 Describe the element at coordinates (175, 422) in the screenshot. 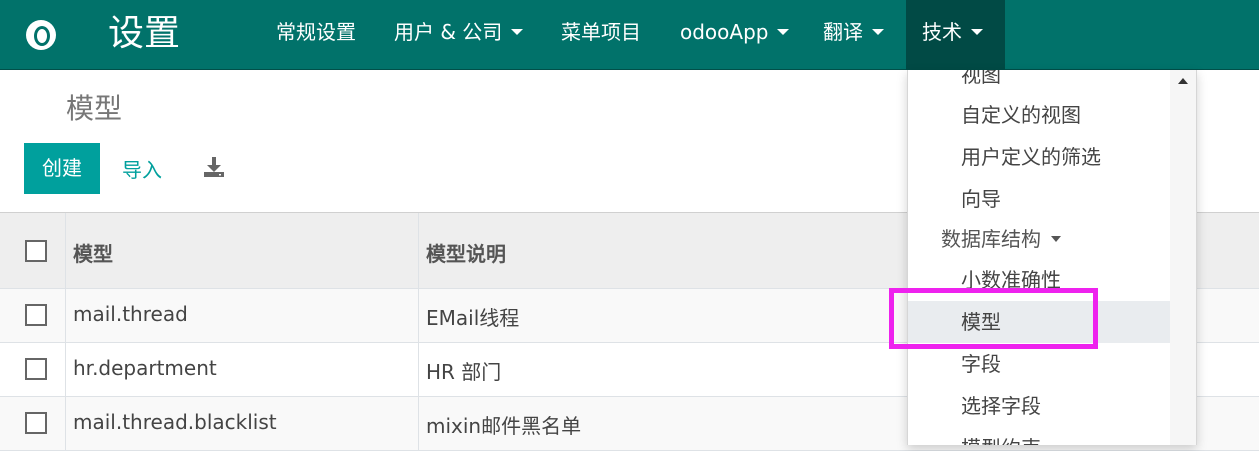

I see `cell-model: mail.thread.blacklist` at that location.